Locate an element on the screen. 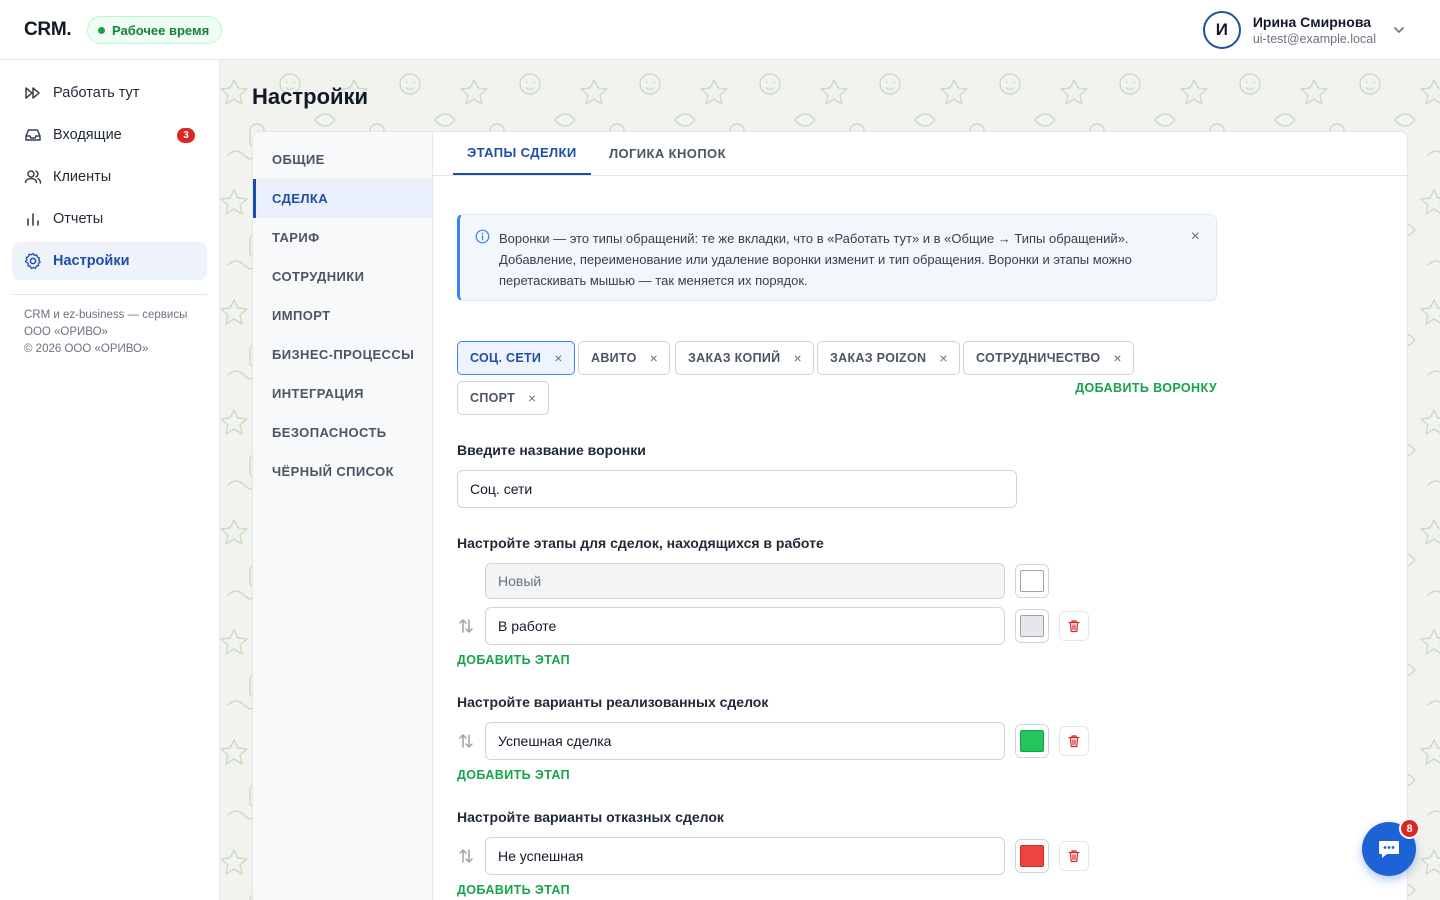 Image resolution: width=1440 pixels, height=900 pixels. stage-input: Успешная сделка is located at coordinates (745, 741).